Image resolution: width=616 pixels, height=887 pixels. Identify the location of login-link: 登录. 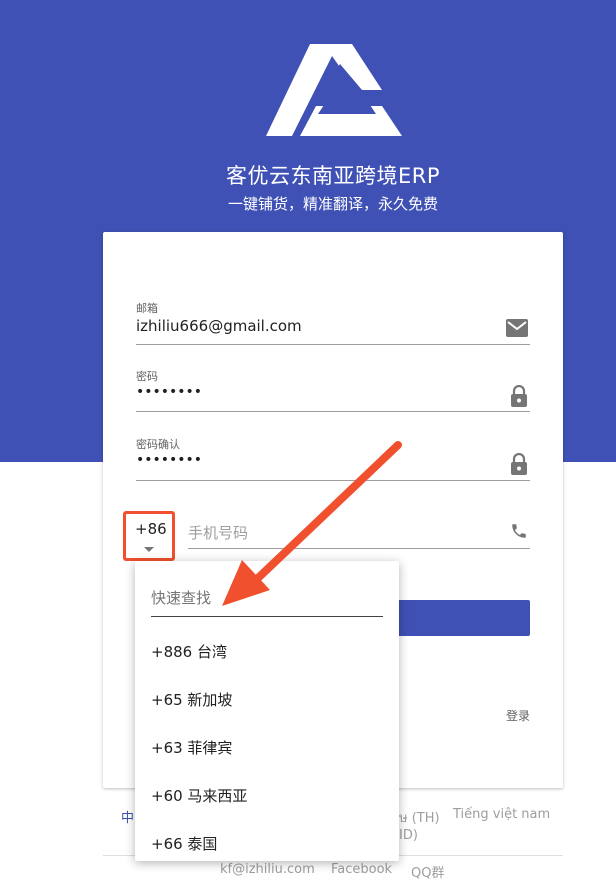
(518, 715).